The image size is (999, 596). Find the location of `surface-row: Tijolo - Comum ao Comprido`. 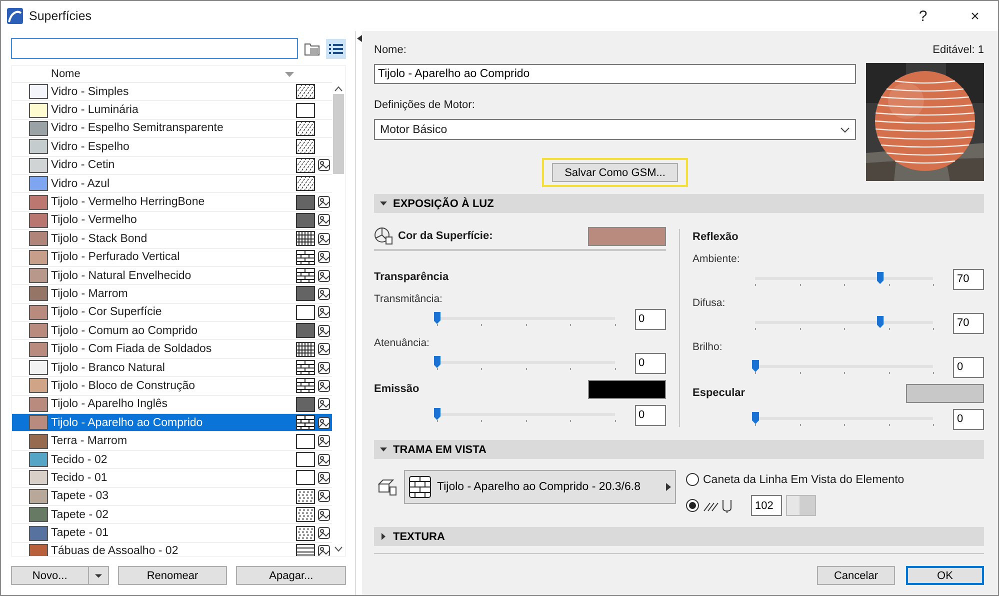

surface-row: Tijolo - Comum ao Comprido is located at coordinates (172, 331).